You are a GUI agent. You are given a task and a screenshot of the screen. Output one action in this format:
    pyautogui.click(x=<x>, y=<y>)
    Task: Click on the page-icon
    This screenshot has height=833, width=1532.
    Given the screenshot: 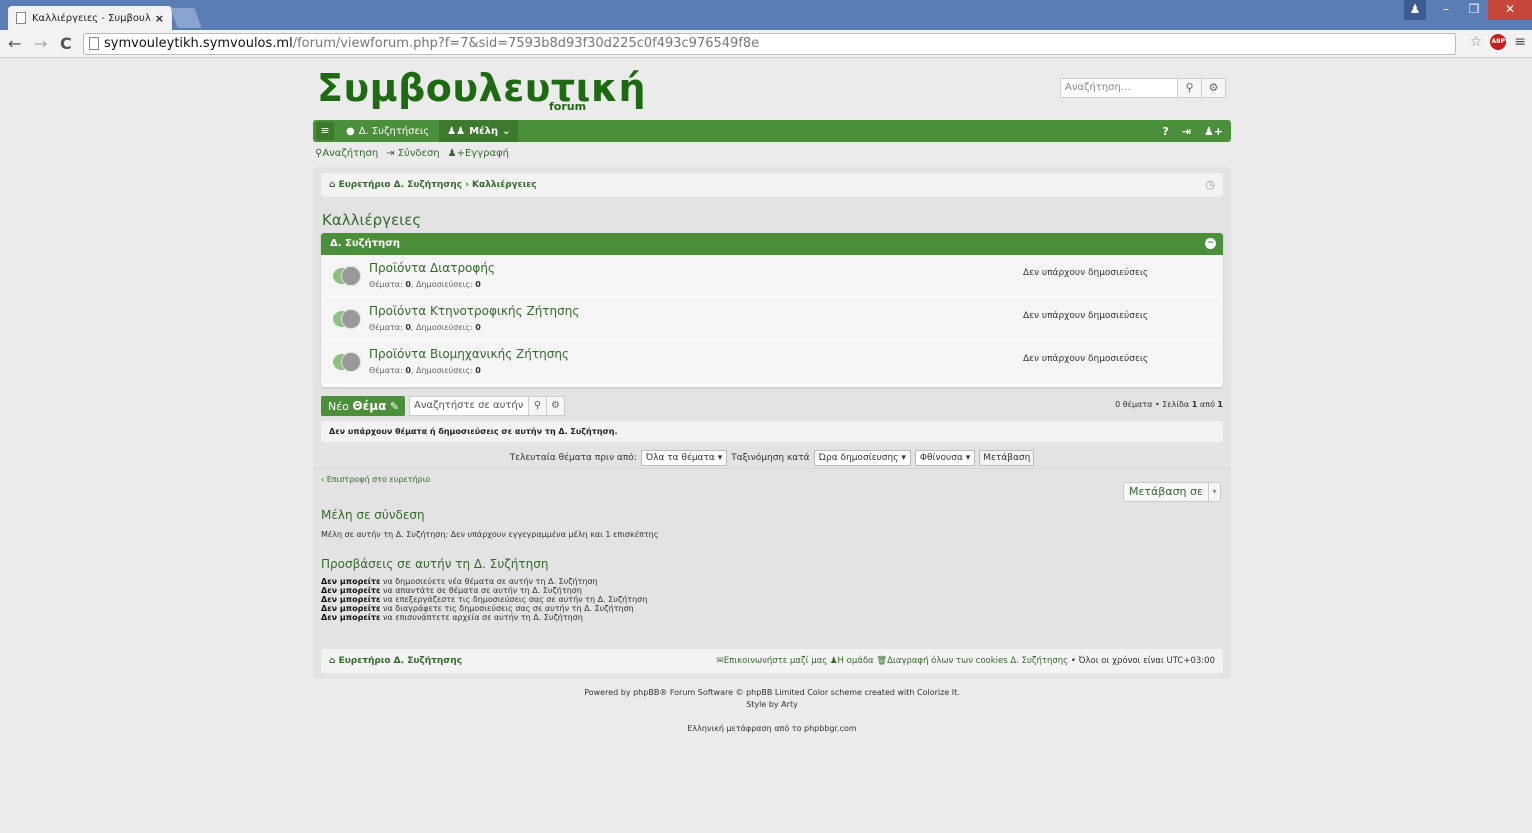 What is the action you would take?
    pyautogui.click(x=21, y=18)
    